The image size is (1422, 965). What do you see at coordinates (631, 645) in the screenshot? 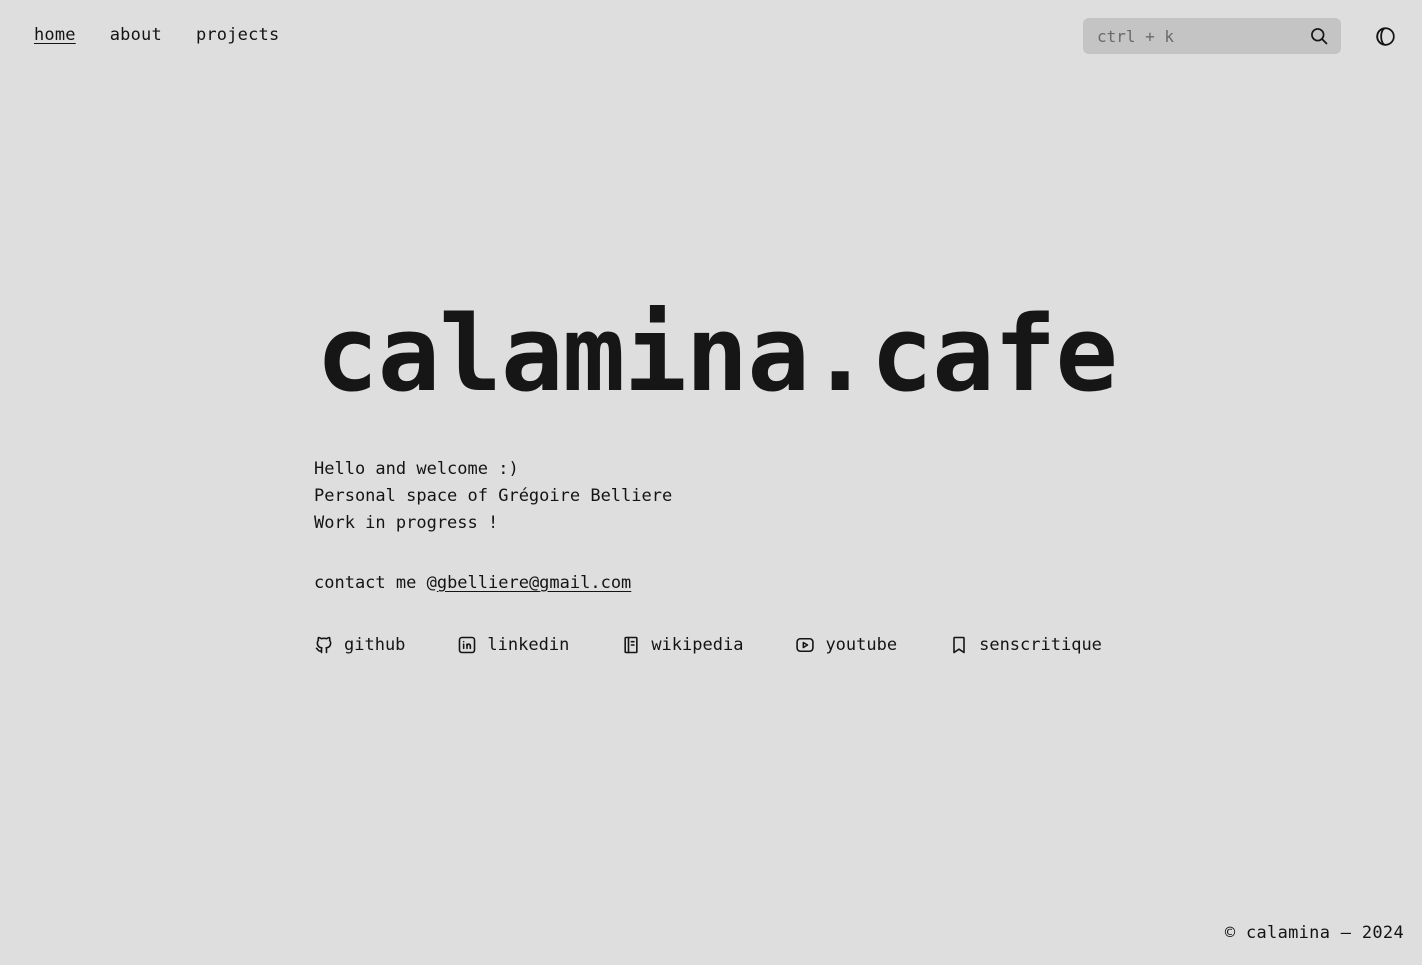
I see `book-icon` at bounding box center [631, 645].